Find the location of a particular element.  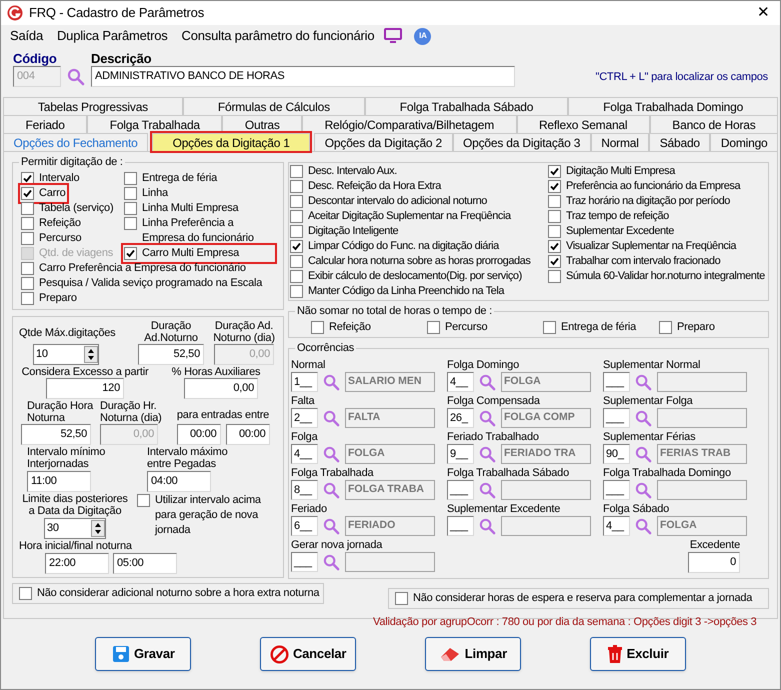

cancel-button: Cancelar is located at coordinates (308, 654).